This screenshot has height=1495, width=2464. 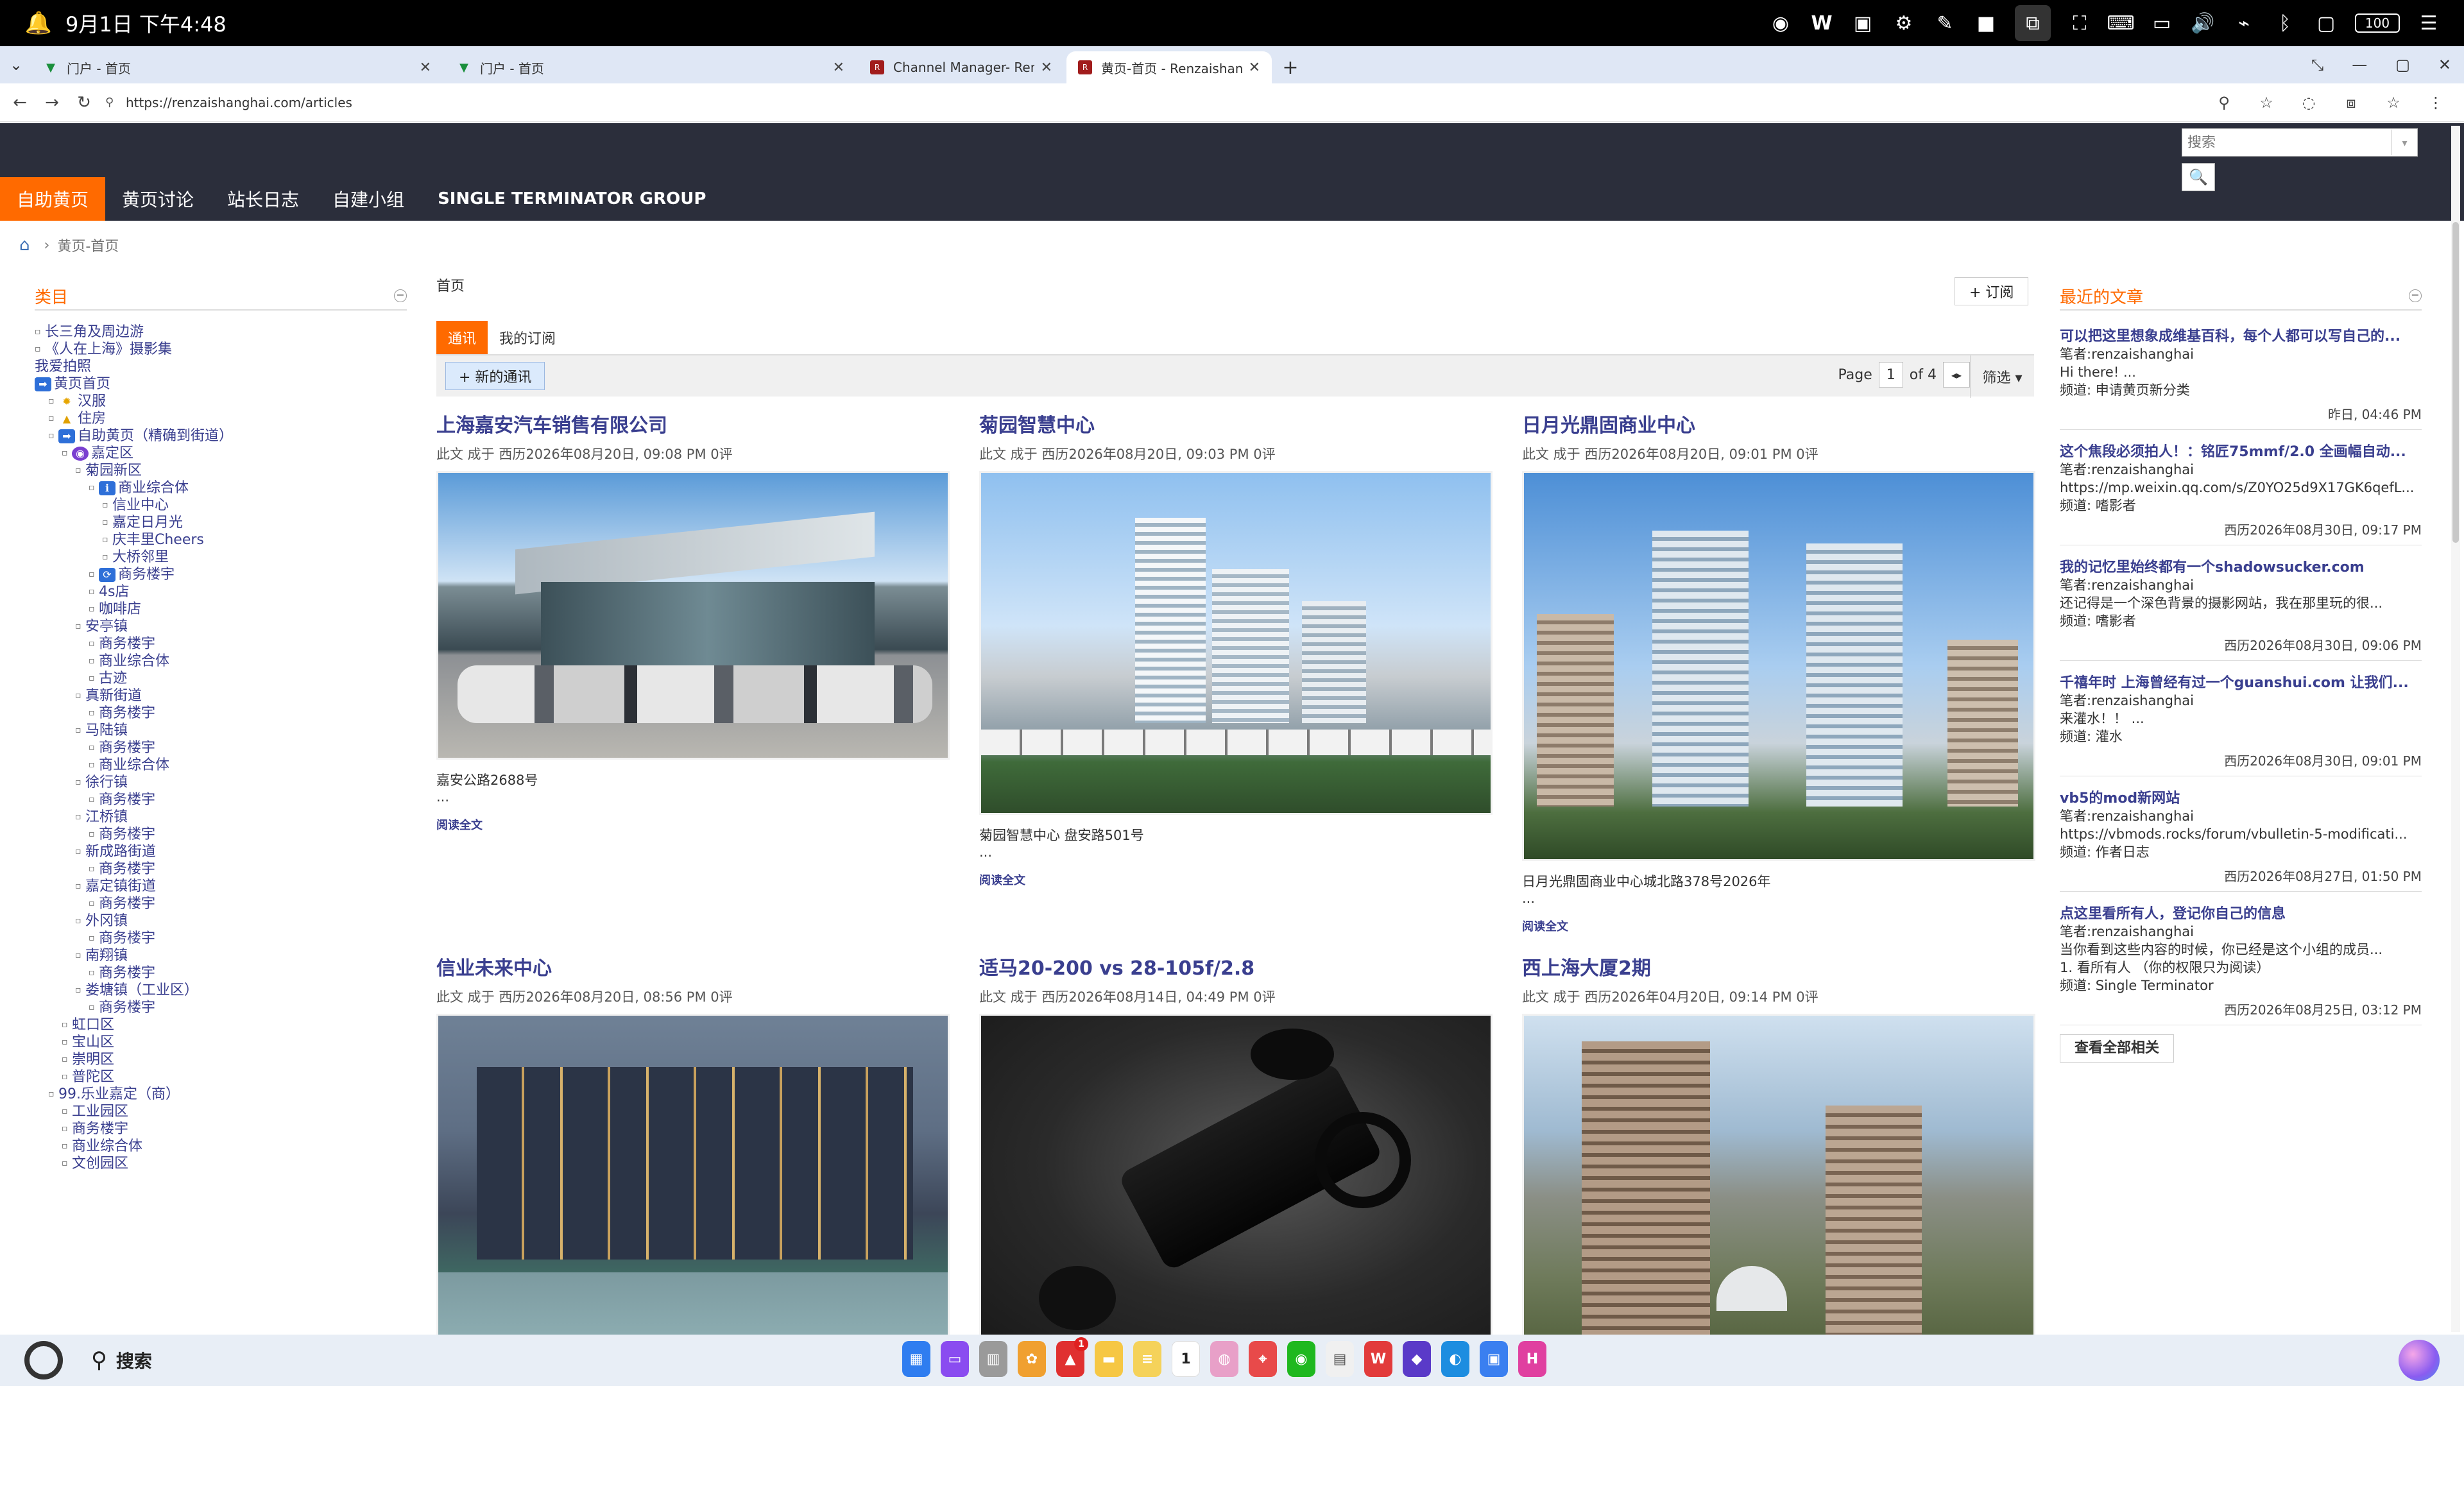 What do you see at coordinates (2033, 23) in the screenshot?
I see `display-icon: ⧉` at bounding box center [2033, 23].